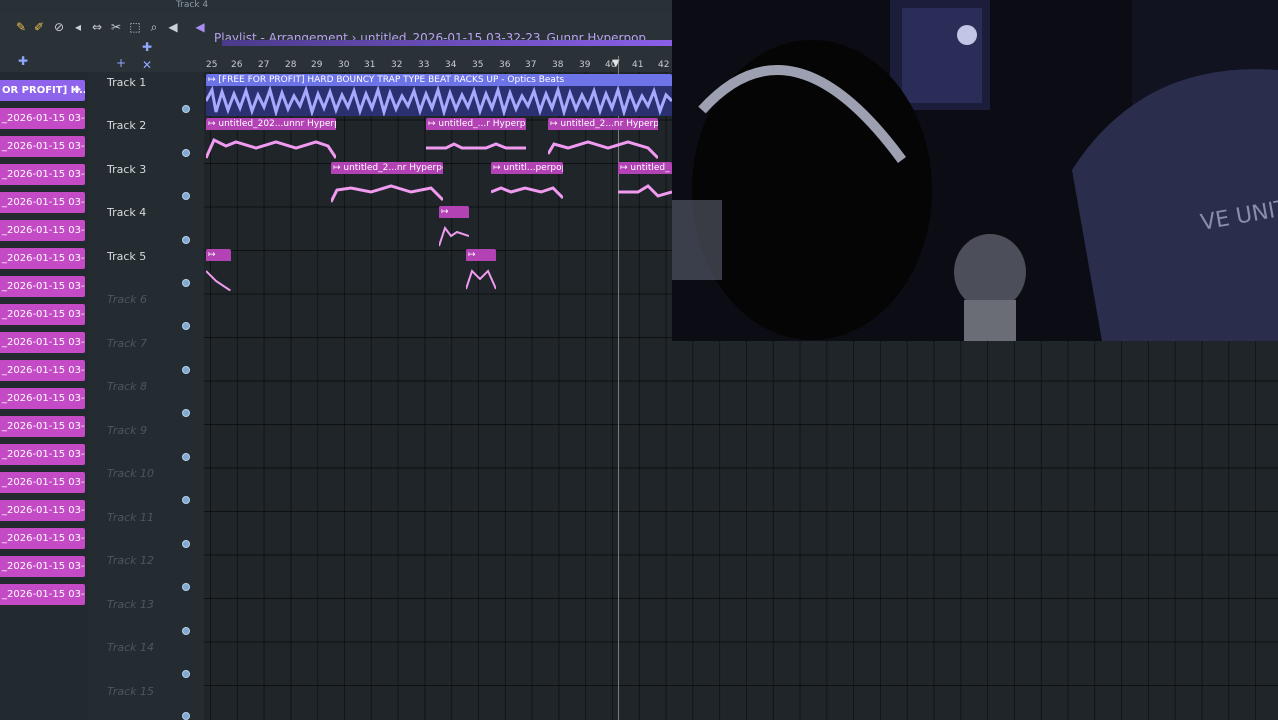  What do you see at coordinates (527, 183) in the screenshot?
I see `pattern-clip: ↦ untitl...perpop` at bounding box center [527, 183].